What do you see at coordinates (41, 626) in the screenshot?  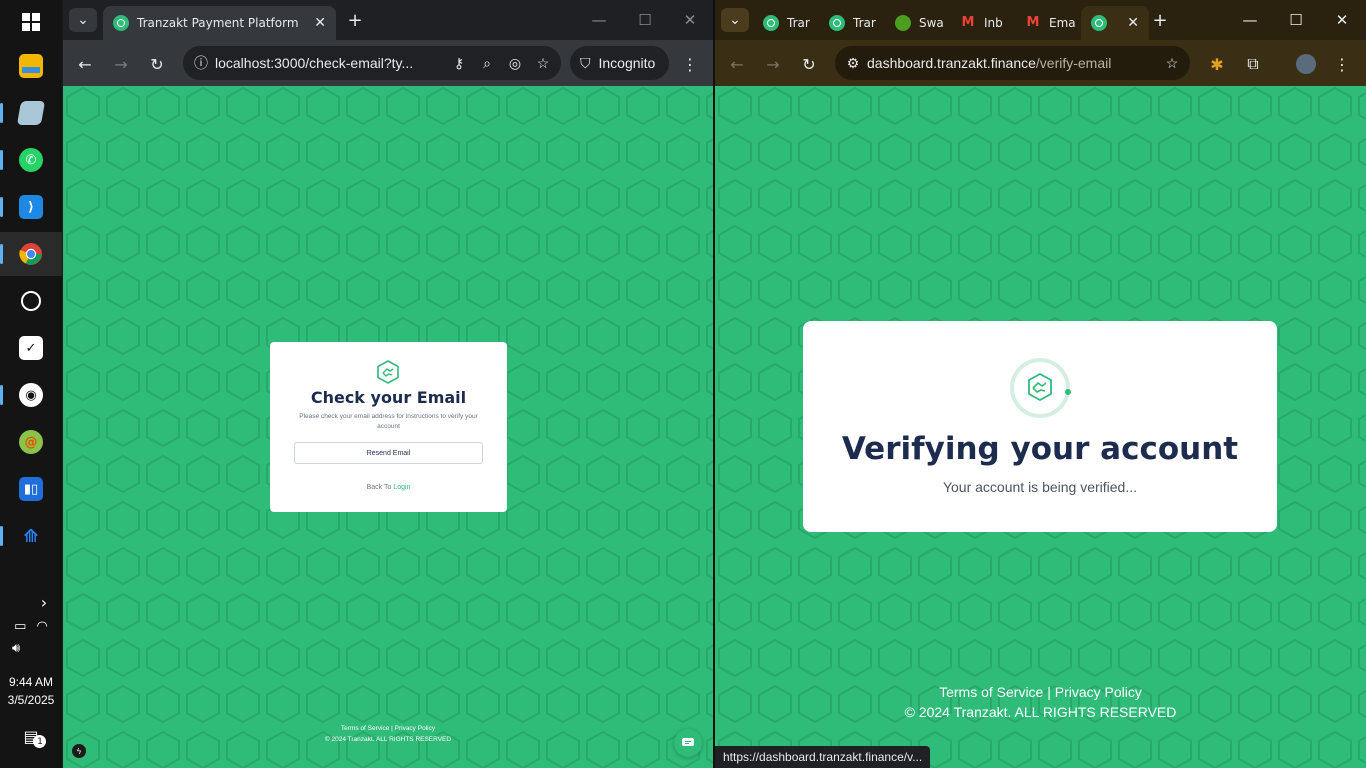 I see `wifi-icon: ◠` at bounding box center [41, 626].